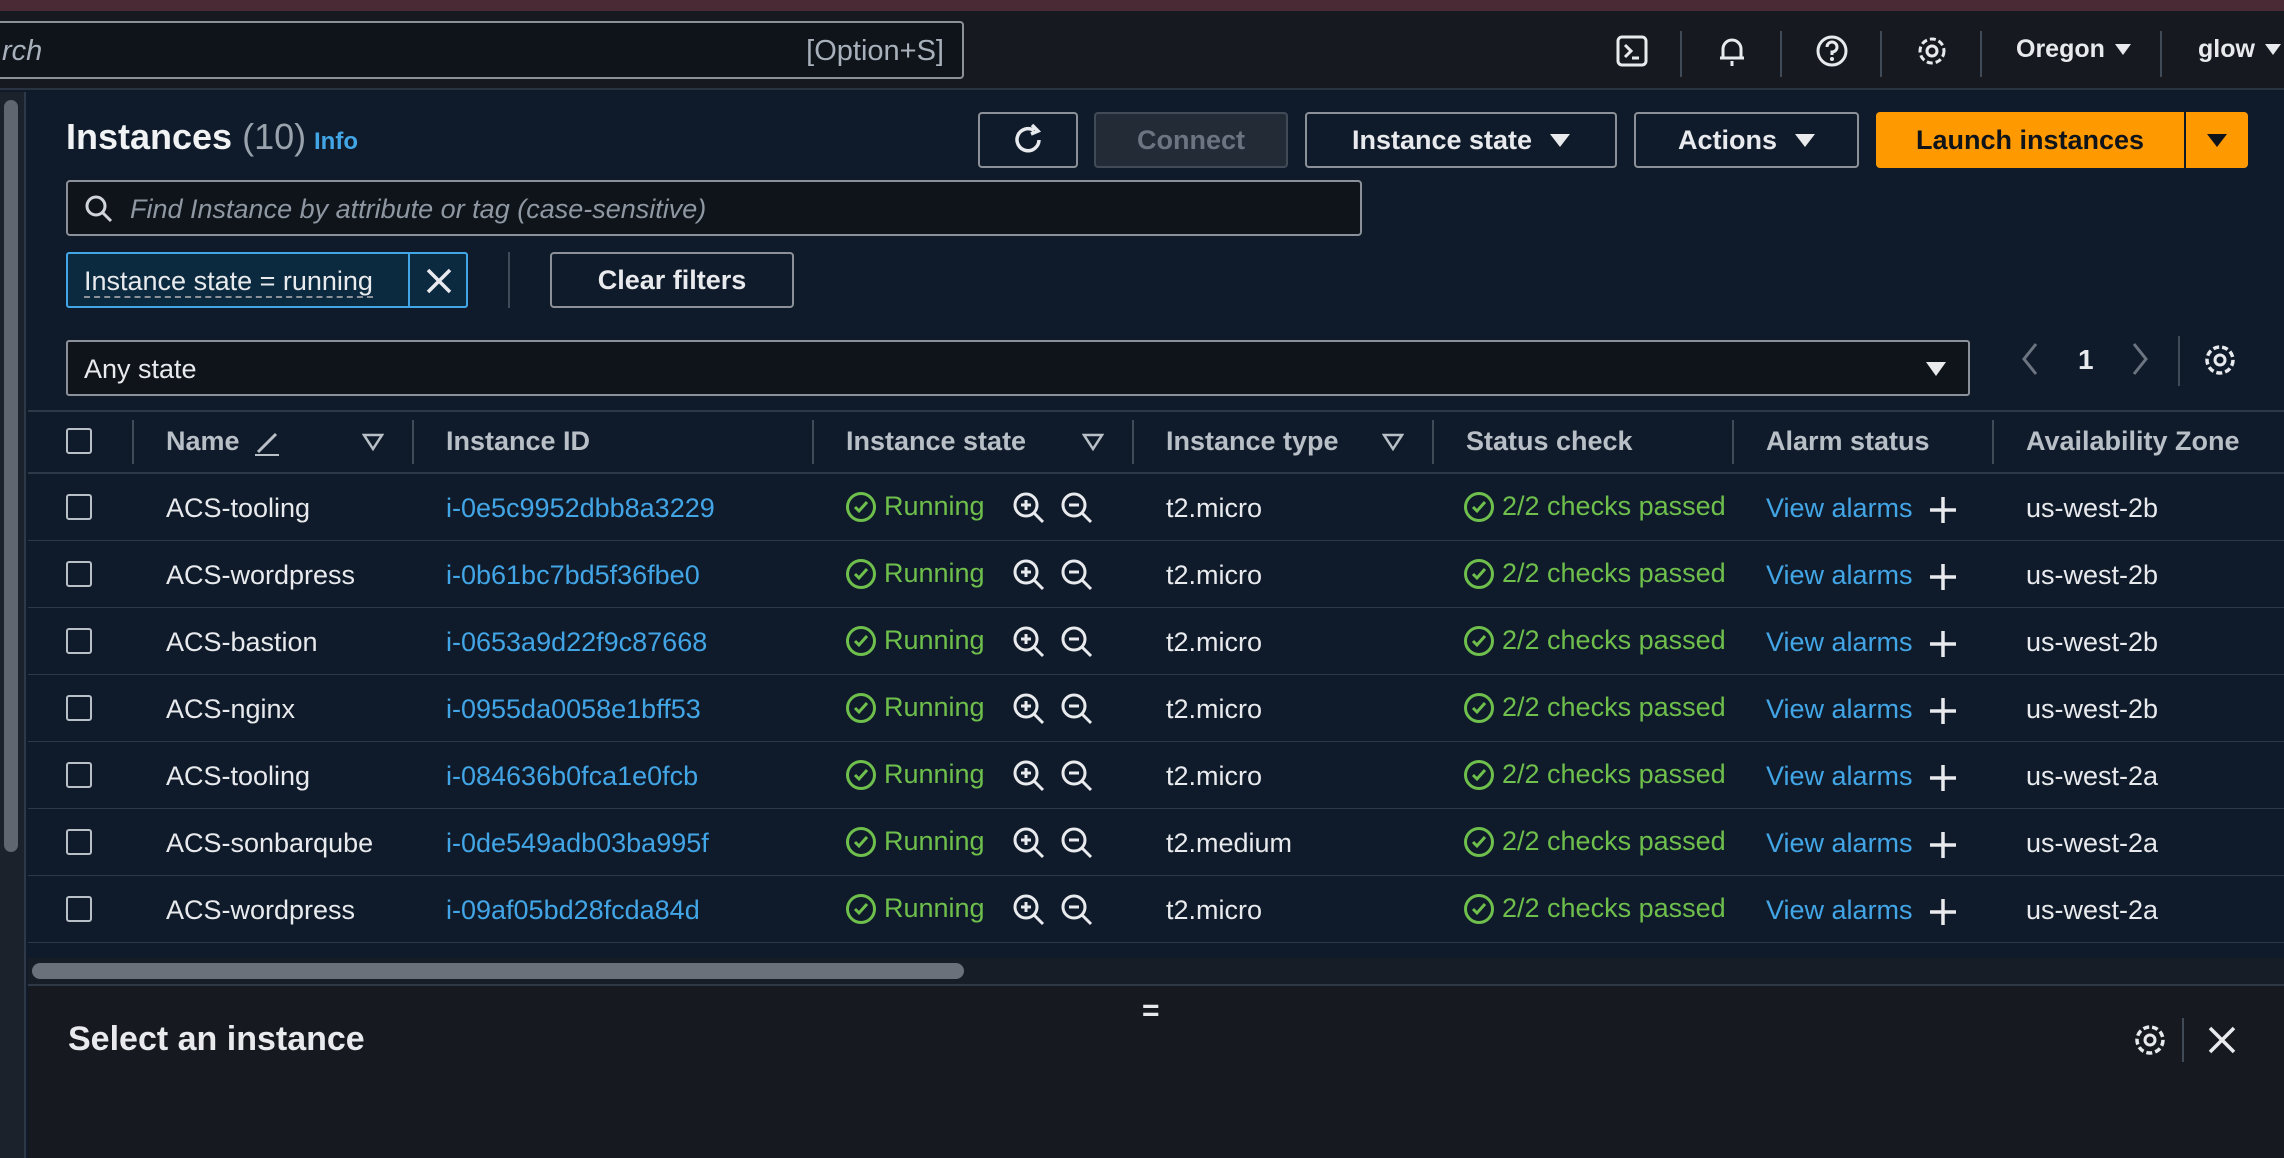  I want to click on instance-type: t2.micro, so click(1214, 642).